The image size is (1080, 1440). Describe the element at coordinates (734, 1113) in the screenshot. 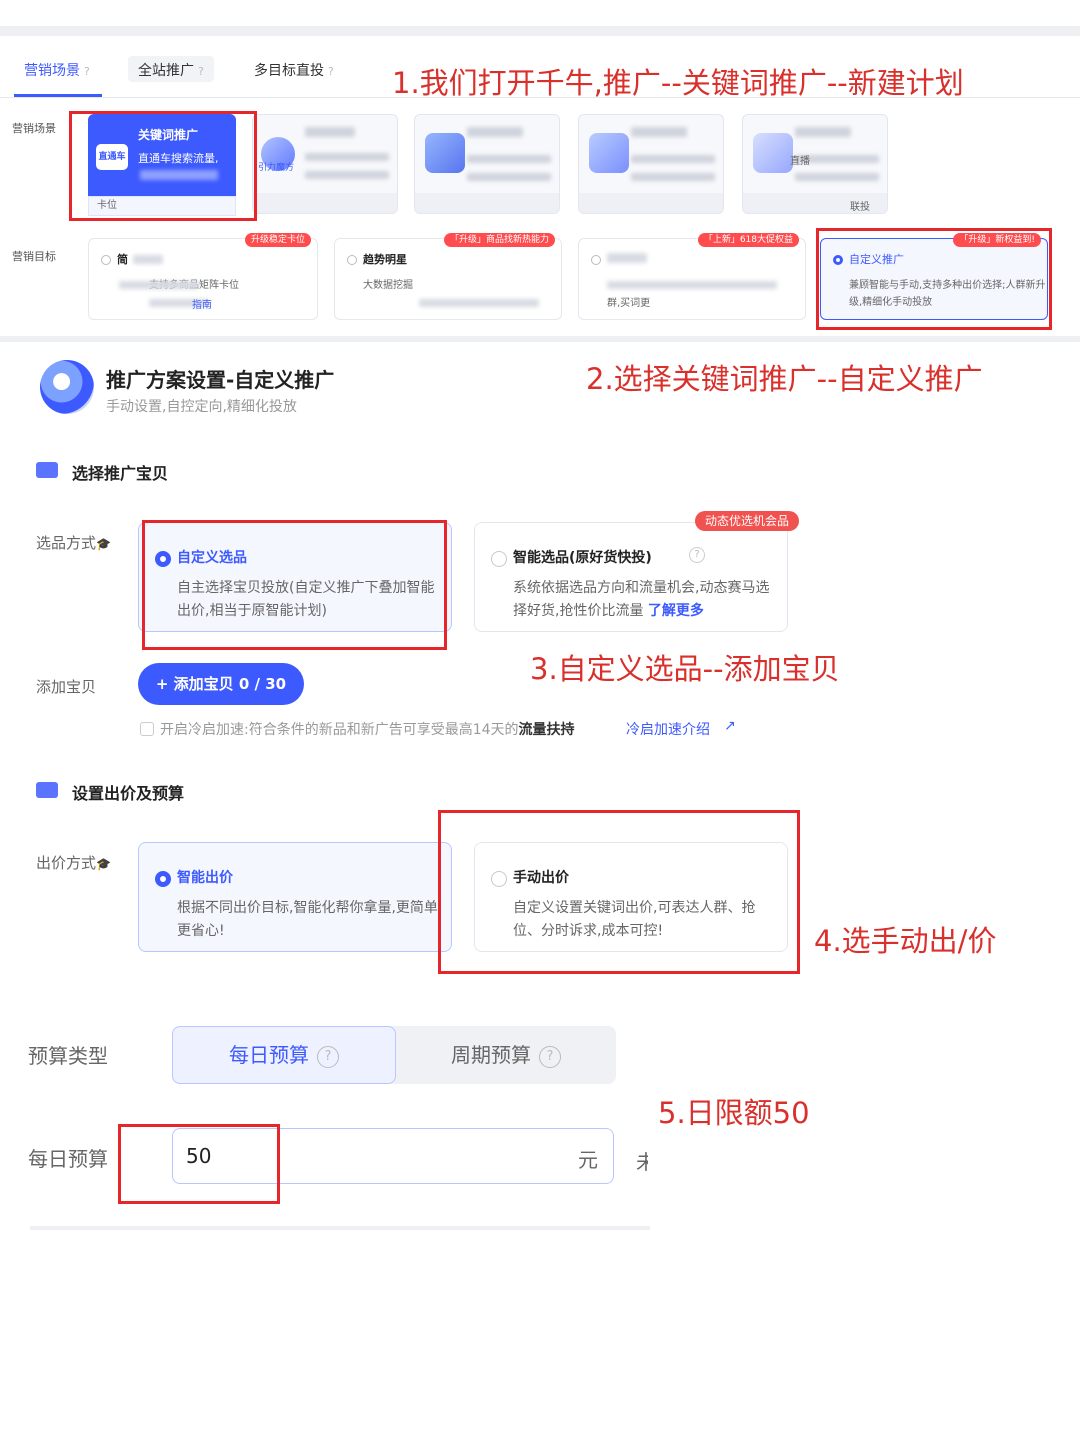

I see `annotation-step5: 5.日限额50` at that location.